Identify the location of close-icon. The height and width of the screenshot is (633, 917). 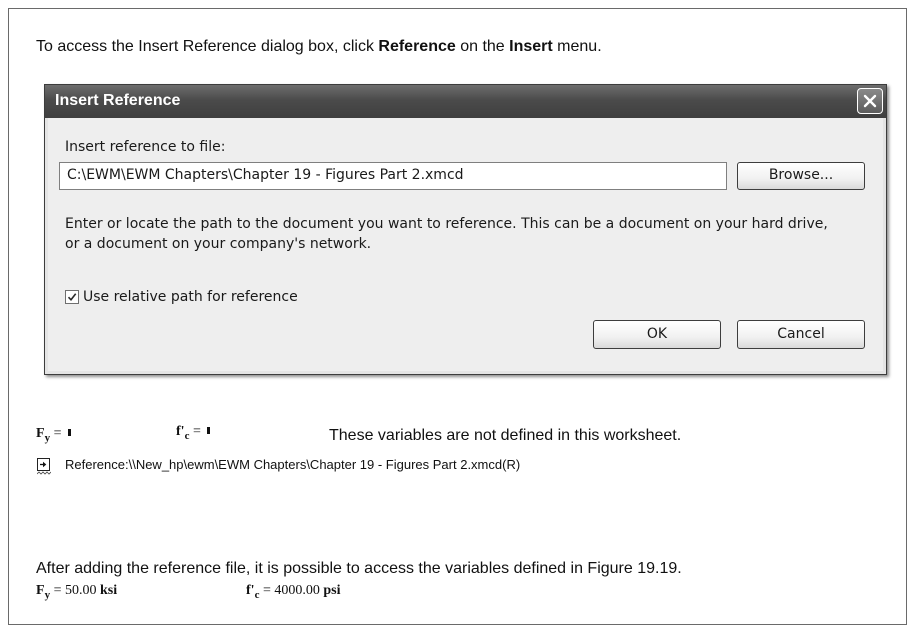
(870, 101).